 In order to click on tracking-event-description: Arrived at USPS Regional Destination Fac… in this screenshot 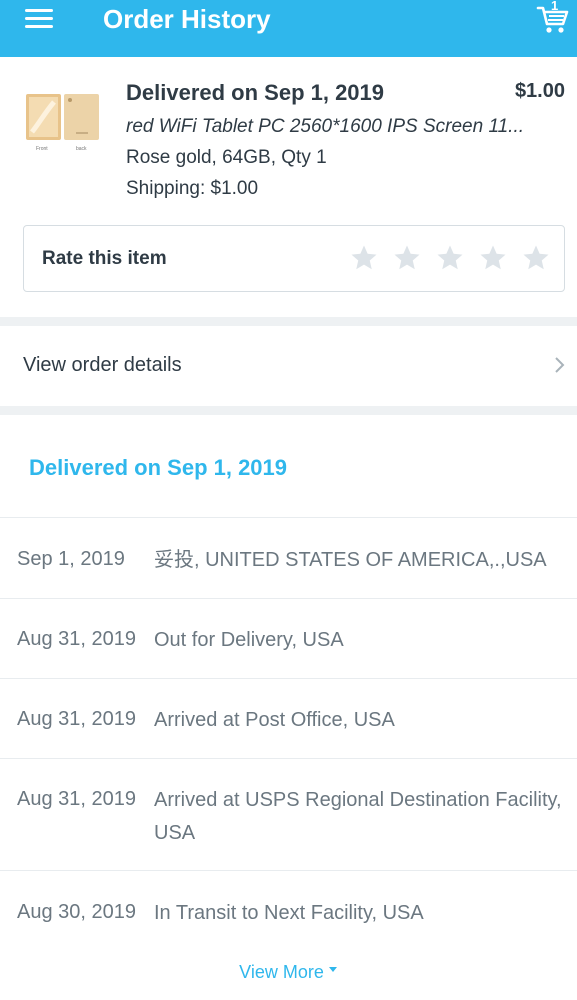, I will do `click(358, 816)`.